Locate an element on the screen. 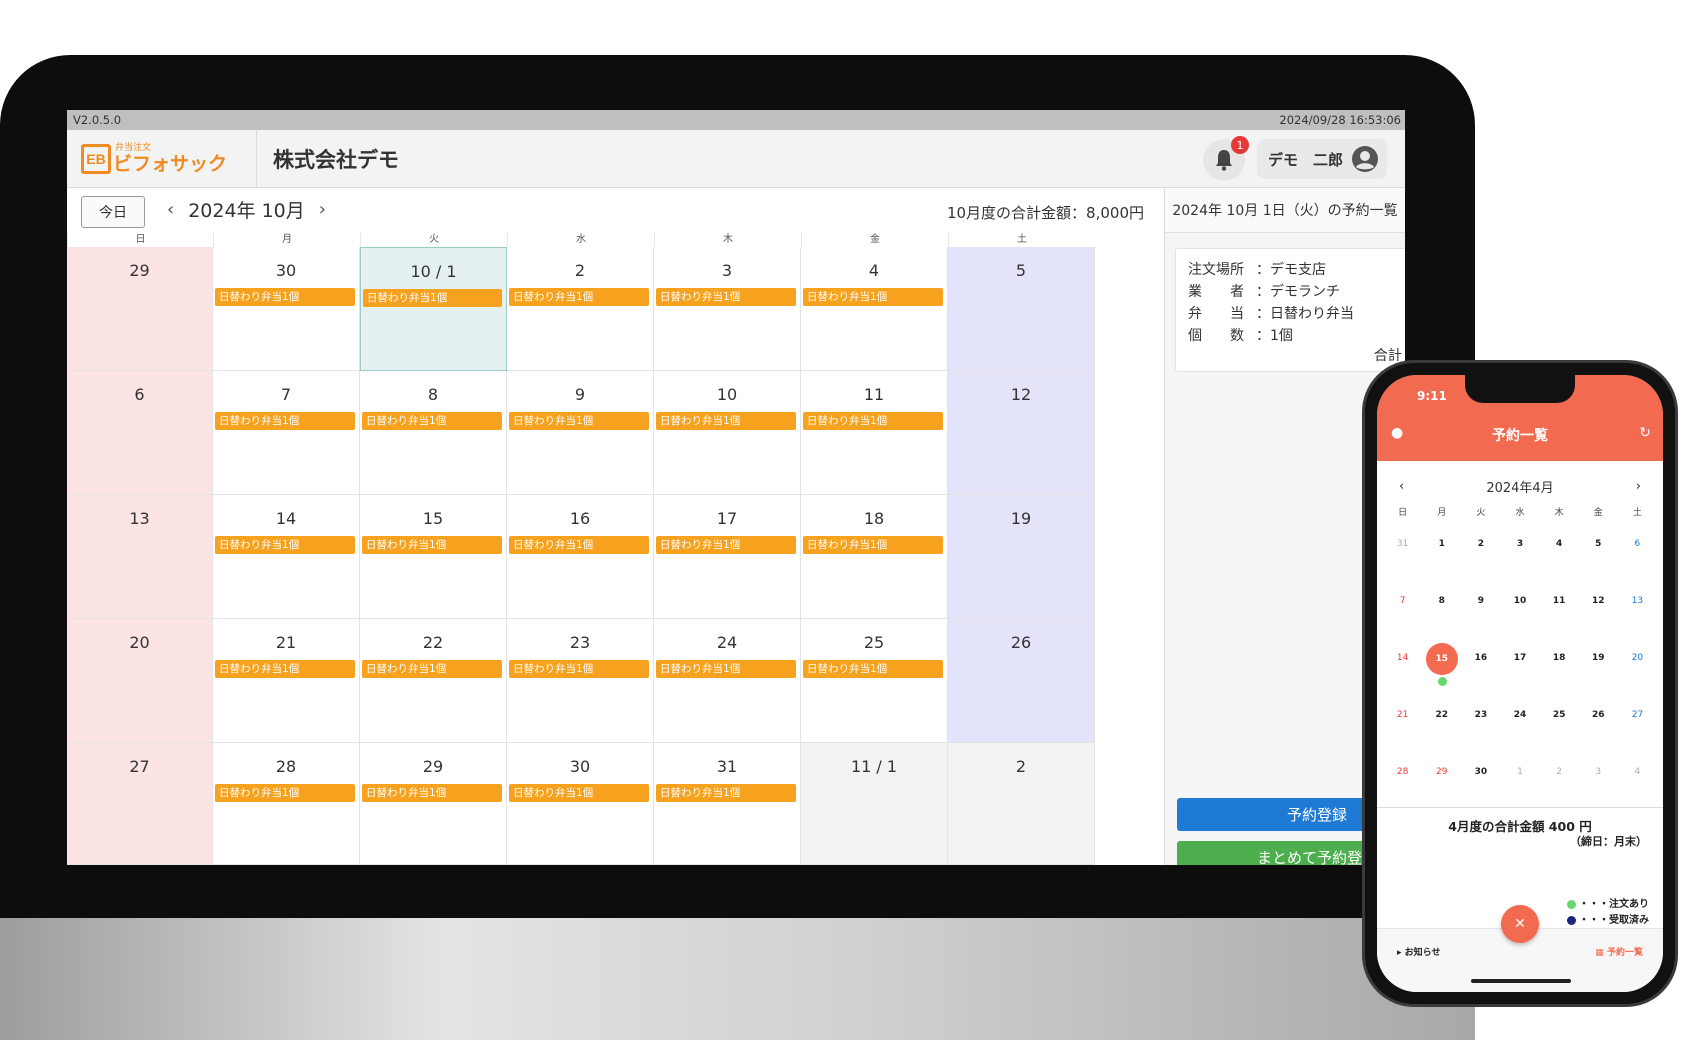 This screenshot has width=1701, height=1040. phone-day-cell: 4 is located at coordinates (1637, 781).